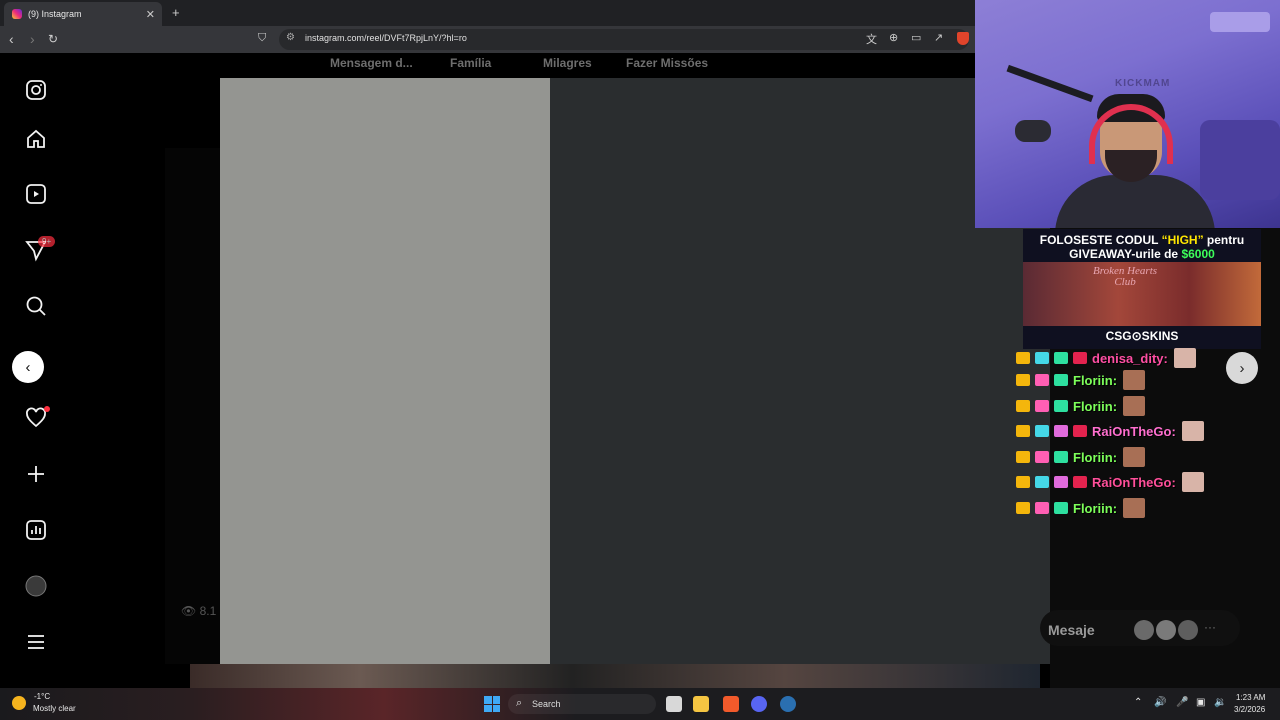 The height and width of the screenshot is (720, 1280). What do you see at coordinates (492, 704) in the screenshot?
I see `start-menu-icon` at bounding box center [492, 704].